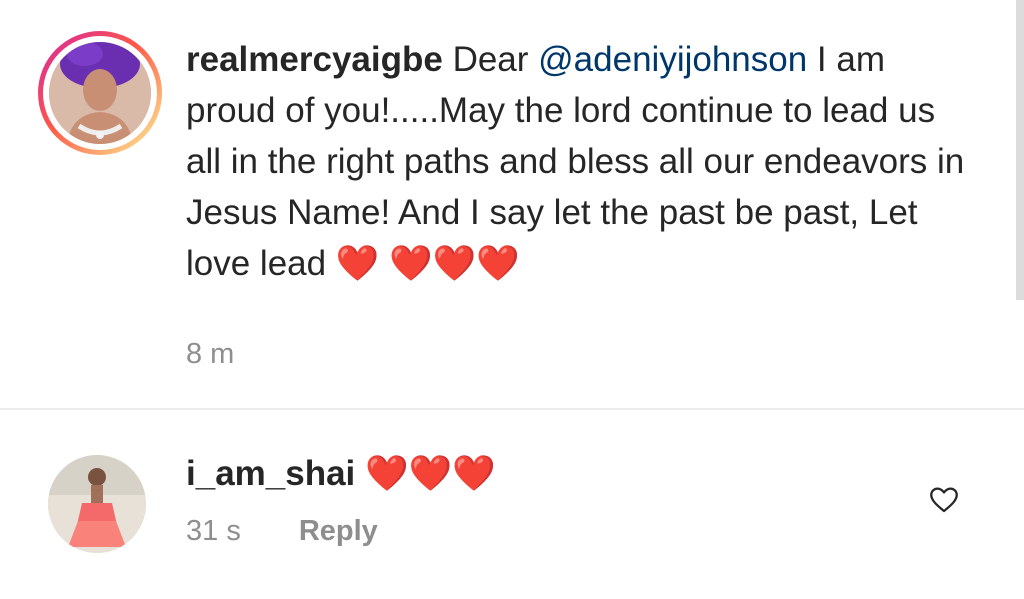 The image size is (1024, 599). I want to click on reply-button: Reply, so click(338, 531).